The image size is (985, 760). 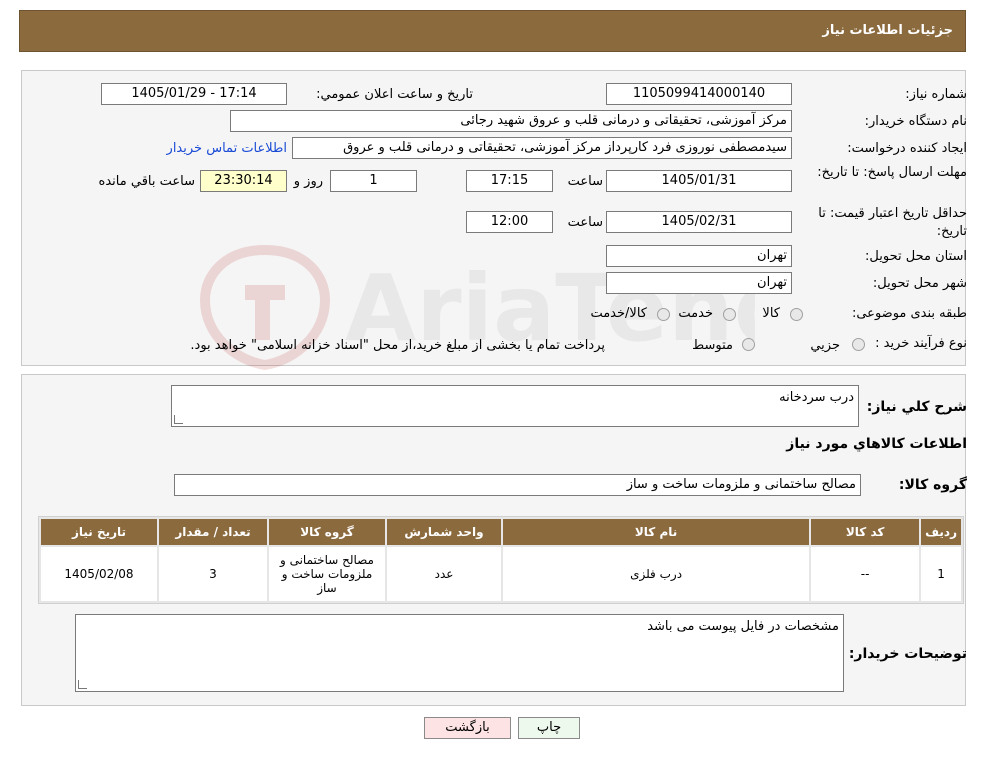 What do you see at coordinates (227, 148) in the screenshot?
I see `contact-buyer-link: اطلاعات تماس خريدار` at bounding box center [227, 148].